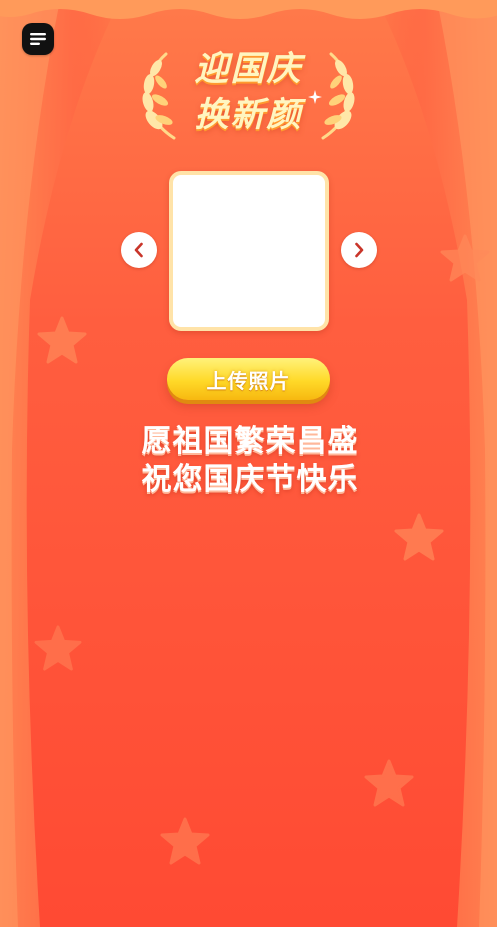 This screenshot has width=497, height=927. Describe the element at coordinates (248, 69) in the screenshot. I see `title-line-1: 迎国庆` at that location.